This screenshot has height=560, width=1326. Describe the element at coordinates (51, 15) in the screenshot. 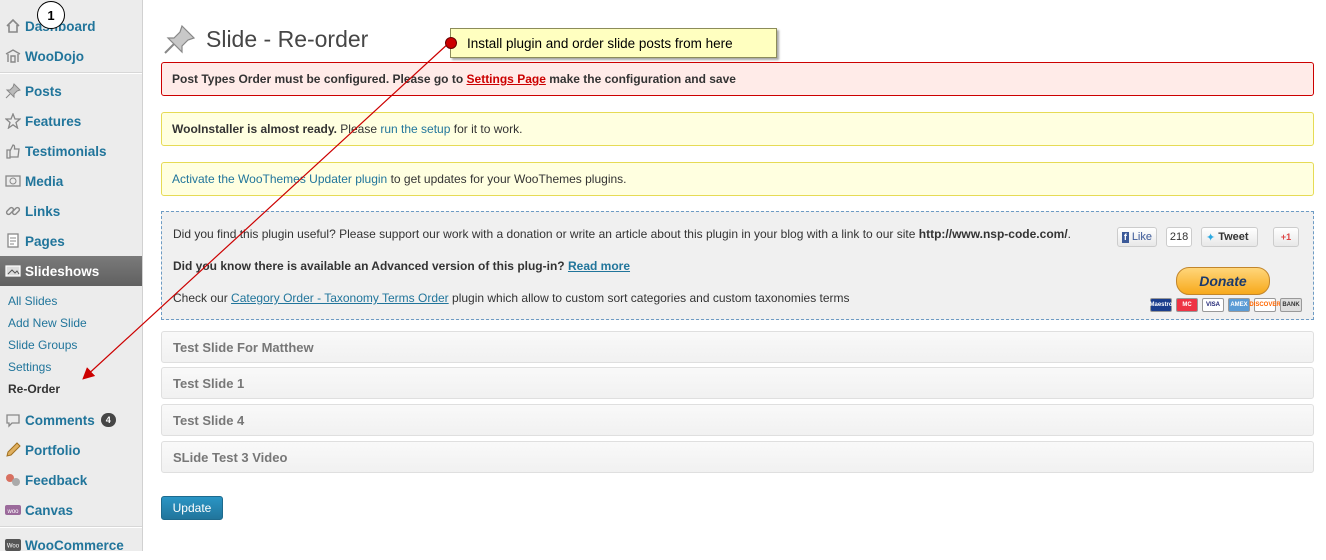

I see `step-number-badge: 1` at that location.